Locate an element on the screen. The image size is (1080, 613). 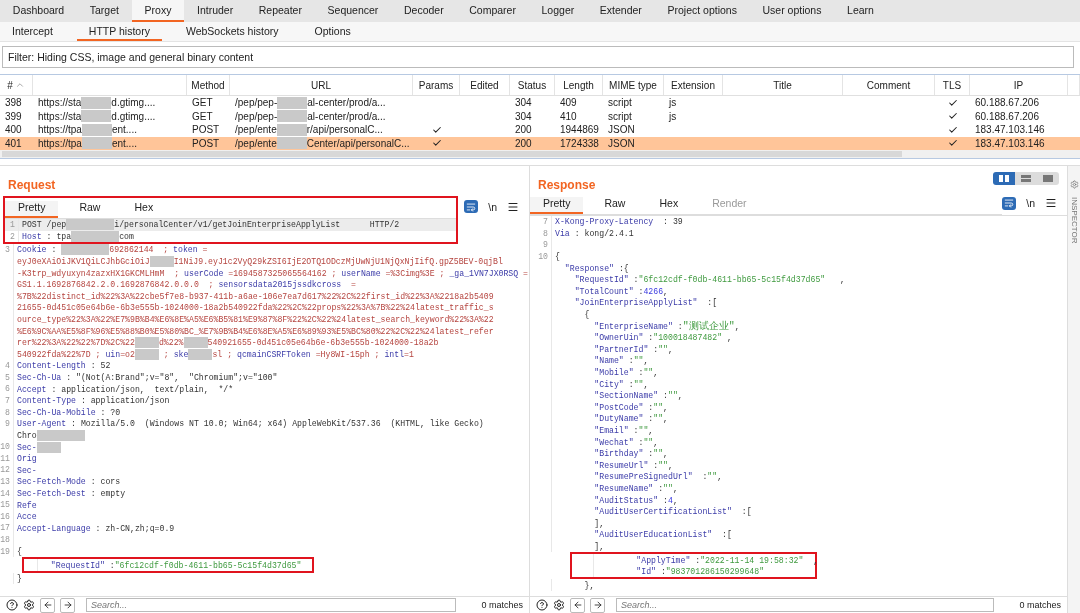
sub-tab: HTTP history is located at coordinates (119, 31).